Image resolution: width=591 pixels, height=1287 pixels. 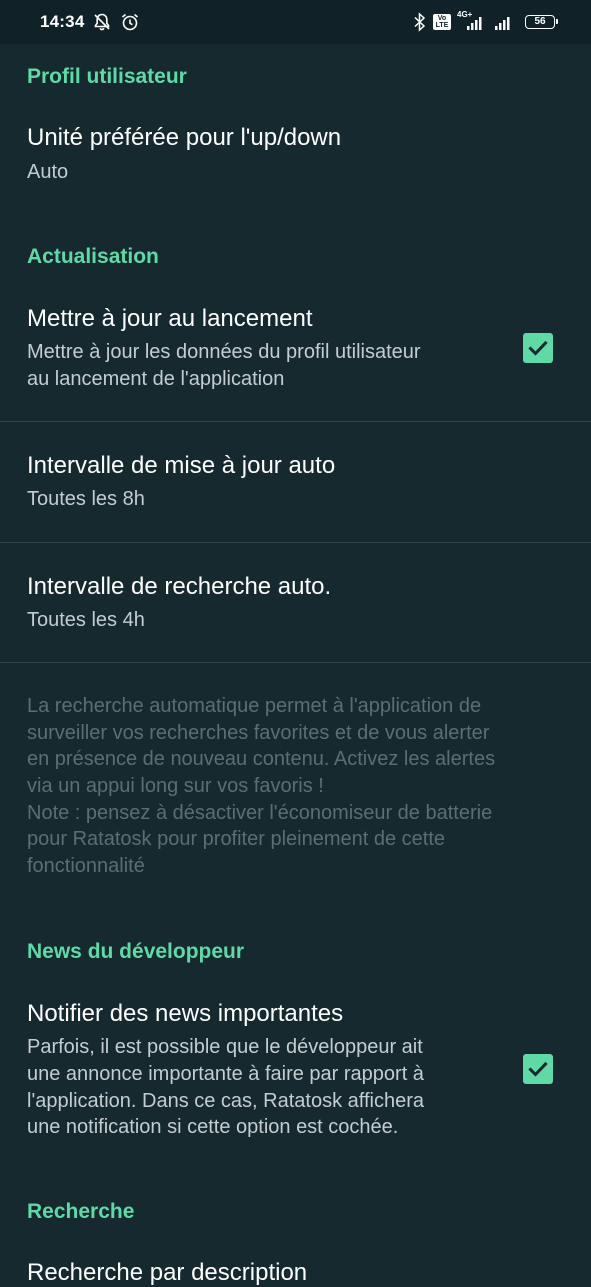 I want to click on volte-top-label: Vo, so click(x=442, y=18).